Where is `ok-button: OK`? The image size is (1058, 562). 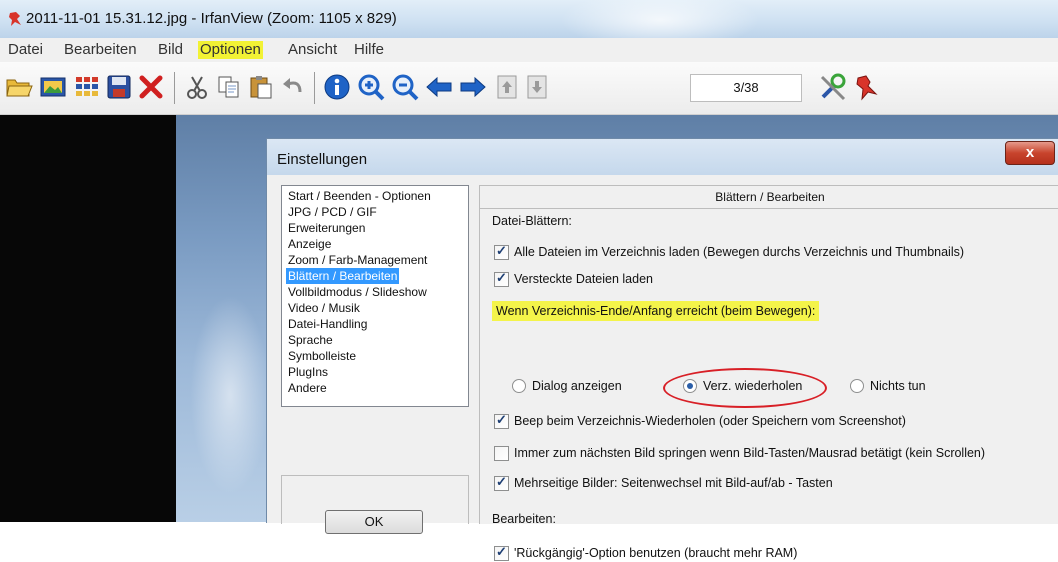 ok-button: OK is located at coordinates (374, 522).